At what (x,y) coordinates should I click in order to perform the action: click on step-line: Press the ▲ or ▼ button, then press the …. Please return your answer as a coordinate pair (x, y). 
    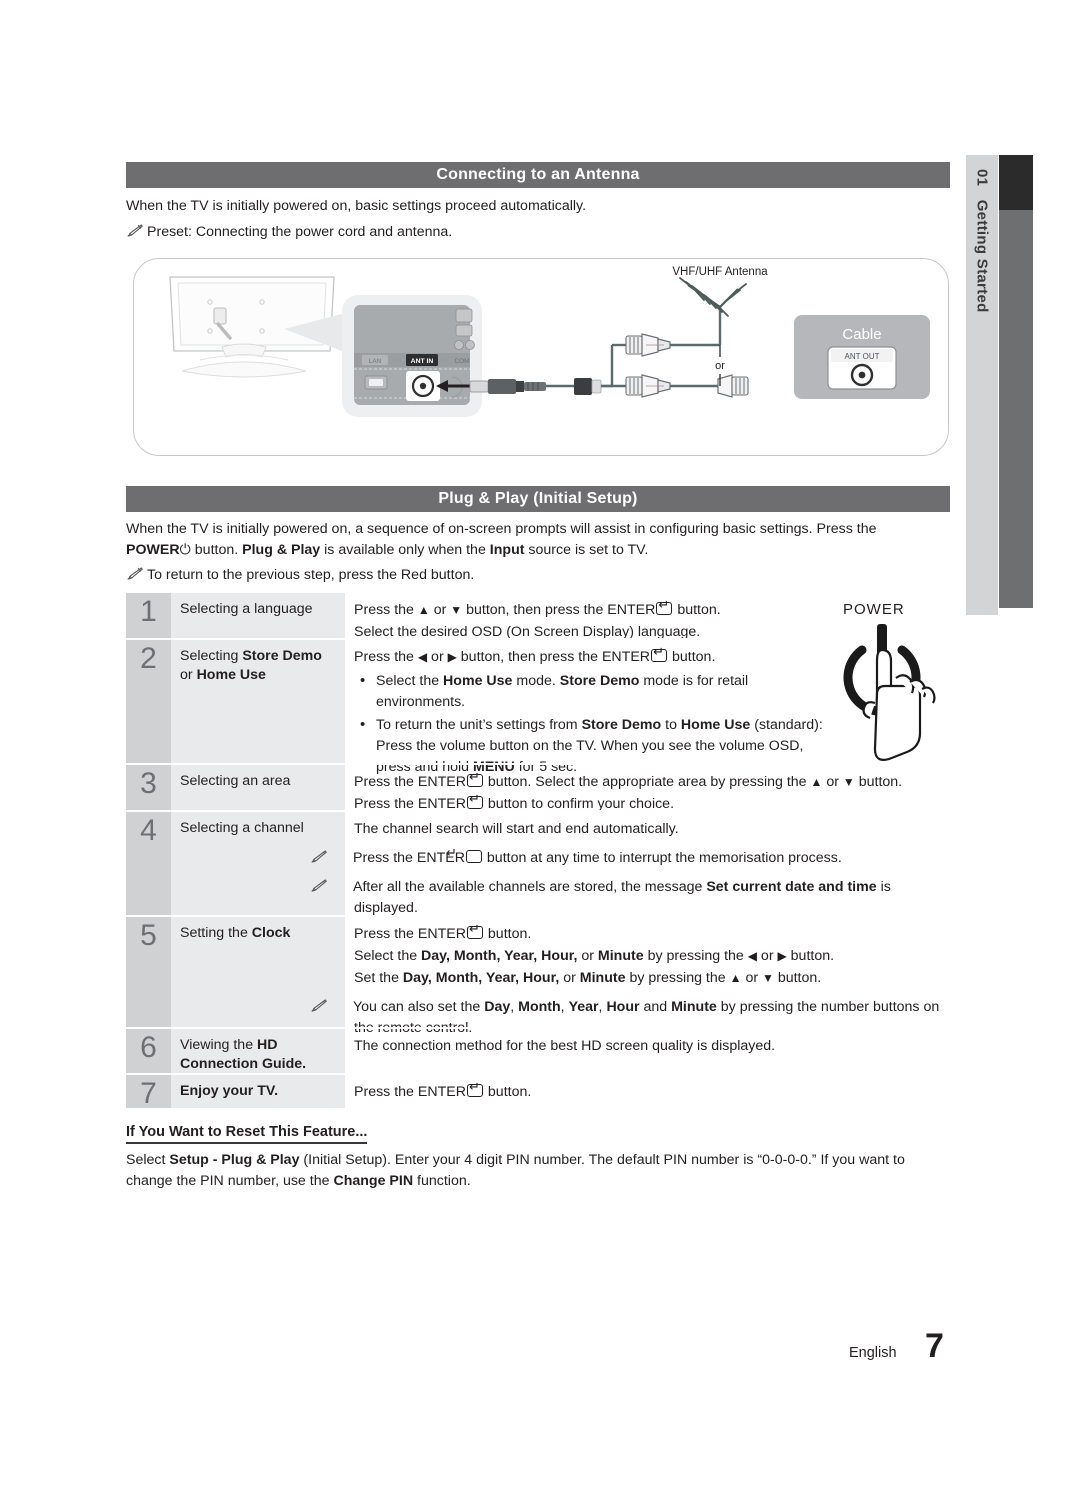
    Looking at the image, I should click on (590, 609).